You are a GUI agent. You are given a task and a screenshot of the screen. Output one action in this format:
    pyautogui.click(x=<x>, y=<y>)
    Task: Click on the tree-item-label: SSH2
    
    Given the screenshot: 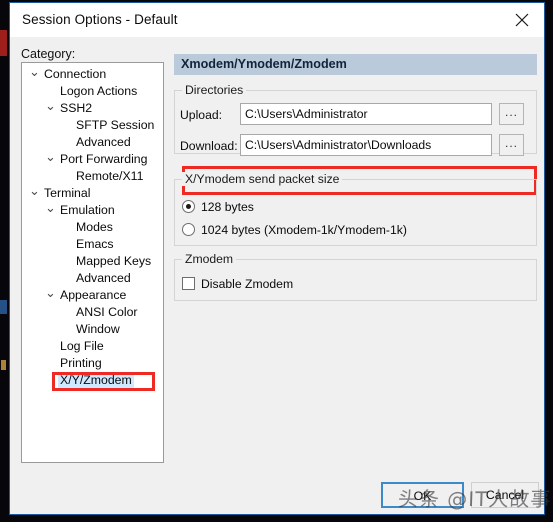 What is the action you would take?
    pyautogui.click(x=76, y=108)
    